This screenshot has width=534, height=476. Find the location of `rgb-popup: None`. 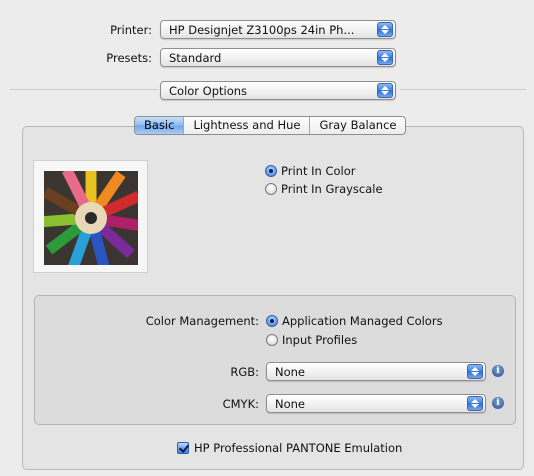

rgb-popup: None is located at coordinates (376, 371).